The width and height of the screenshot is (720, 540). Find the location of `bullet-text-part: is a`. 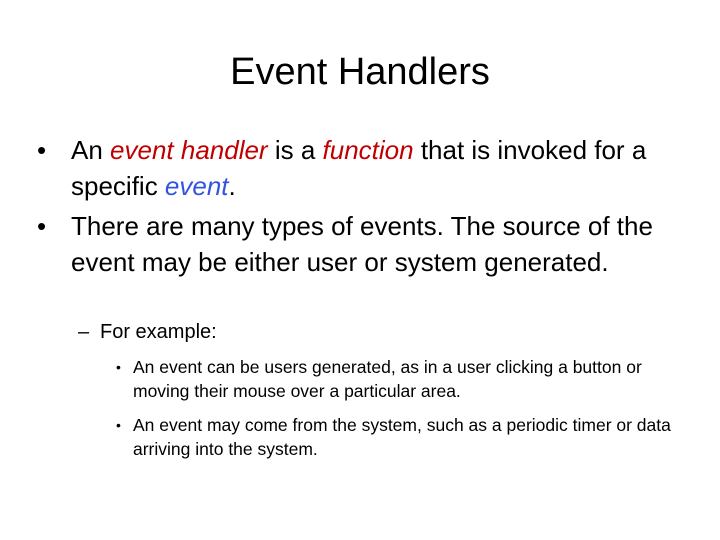

bullet-text-part: is a is located at coordinates (295, 150).